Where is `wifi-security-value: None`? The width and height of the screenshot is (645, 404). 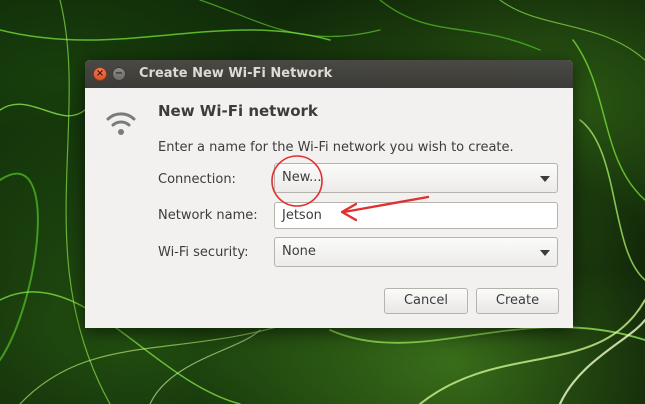 wifi-security-value: None is located at coordinates (299, 251).